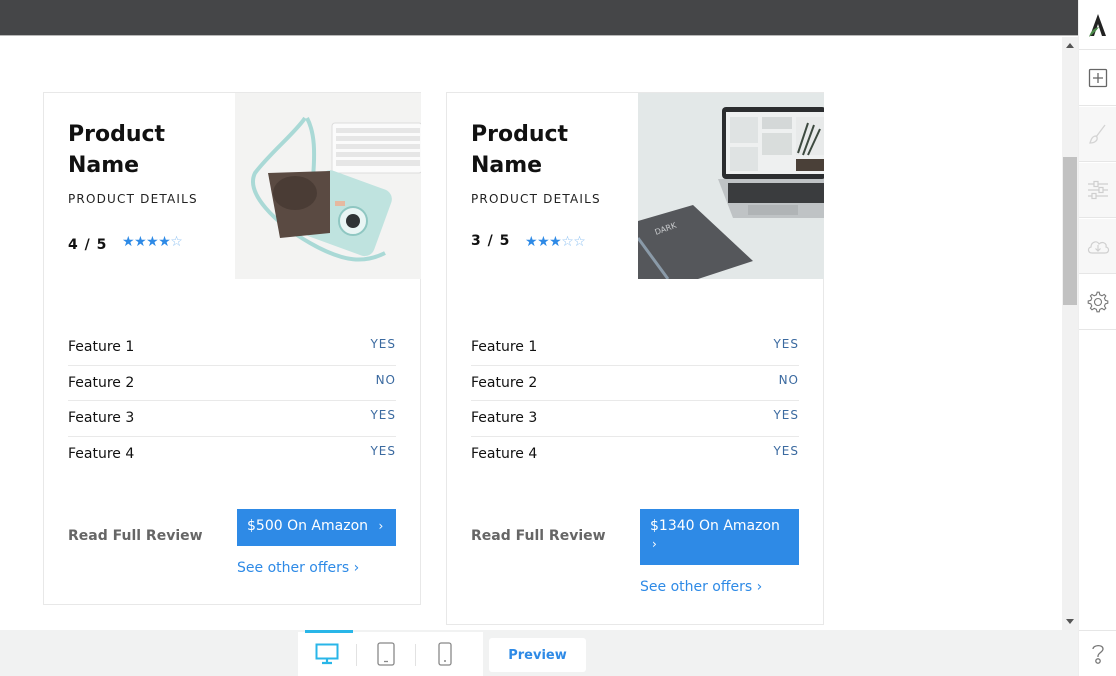 The image size is (1116, 676). I want to click on device-mobile-button, so click(445, 654).